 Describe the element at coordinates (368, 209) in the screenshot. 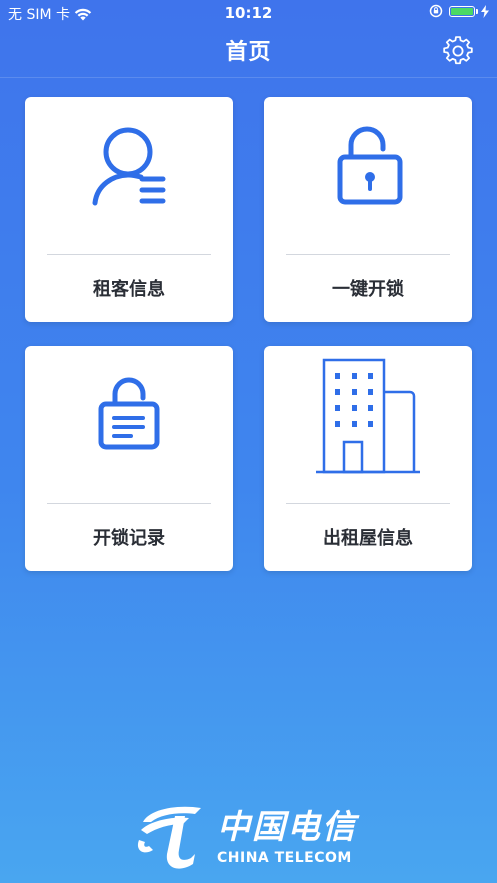

I see `card-one-key-unlock: 一键开锁` at that location.